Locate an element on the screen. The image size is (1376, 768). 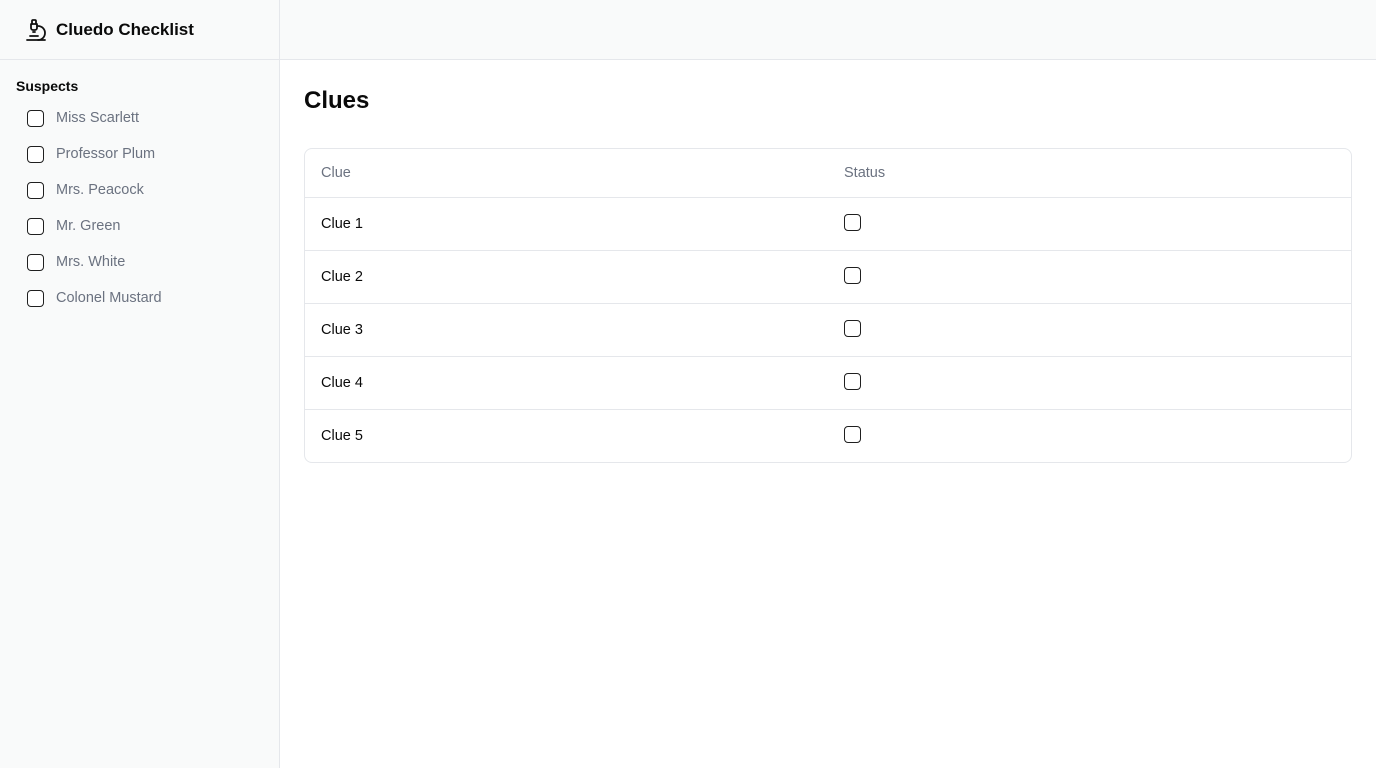
table-row: Clue 2 is located at coordinates (828, 277).